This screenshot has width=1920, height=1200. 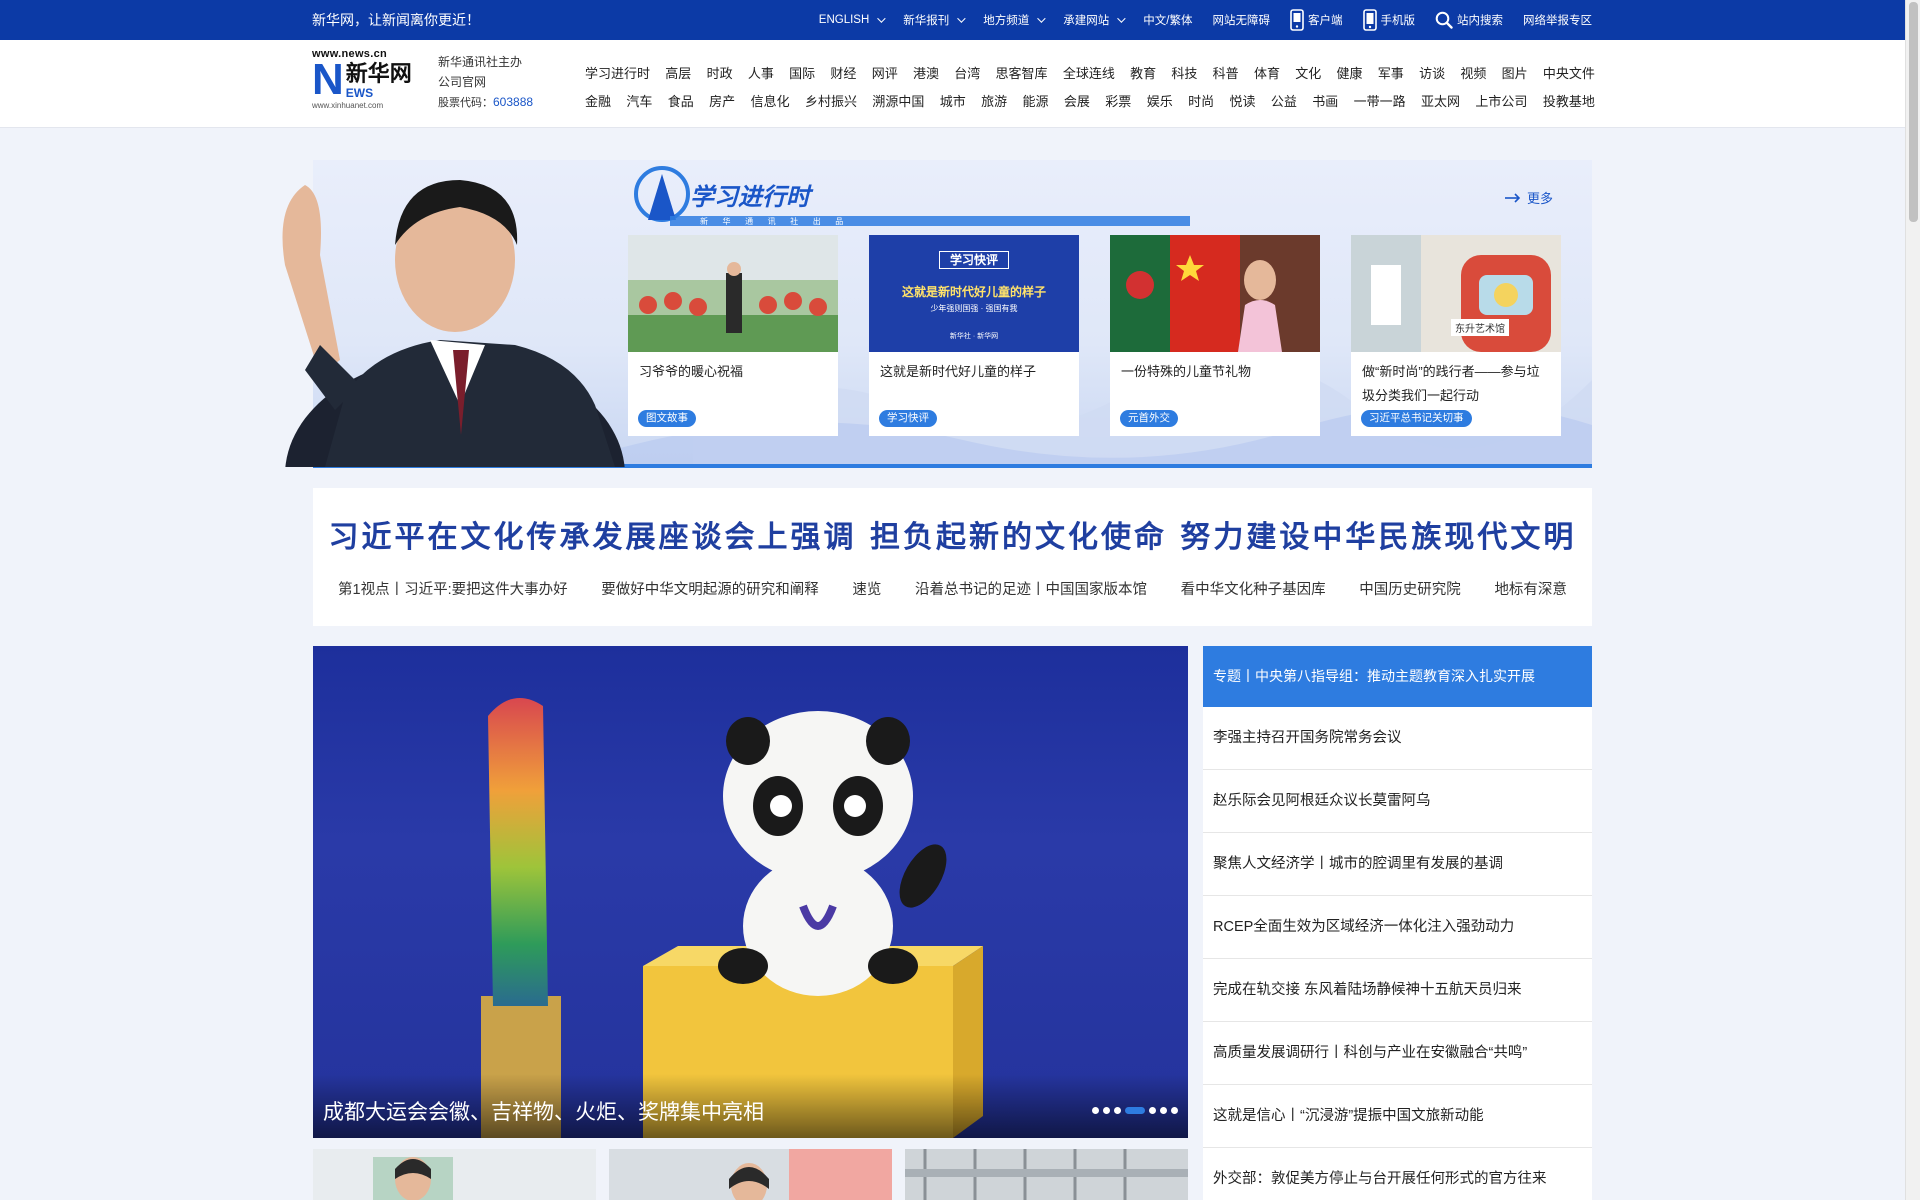 What do you see at coordinates (967, 72) in the screenshot?
I see `nav-link: 台湾` at bounding box center [967, 72].